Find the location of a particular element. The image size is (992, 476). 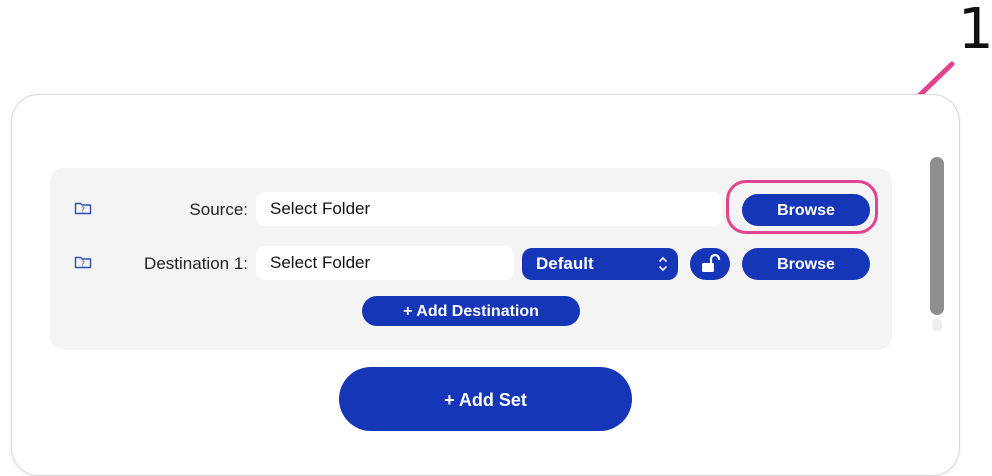

source-row: ? Source: Select Folder Browse is located at coordinates (471, 207).